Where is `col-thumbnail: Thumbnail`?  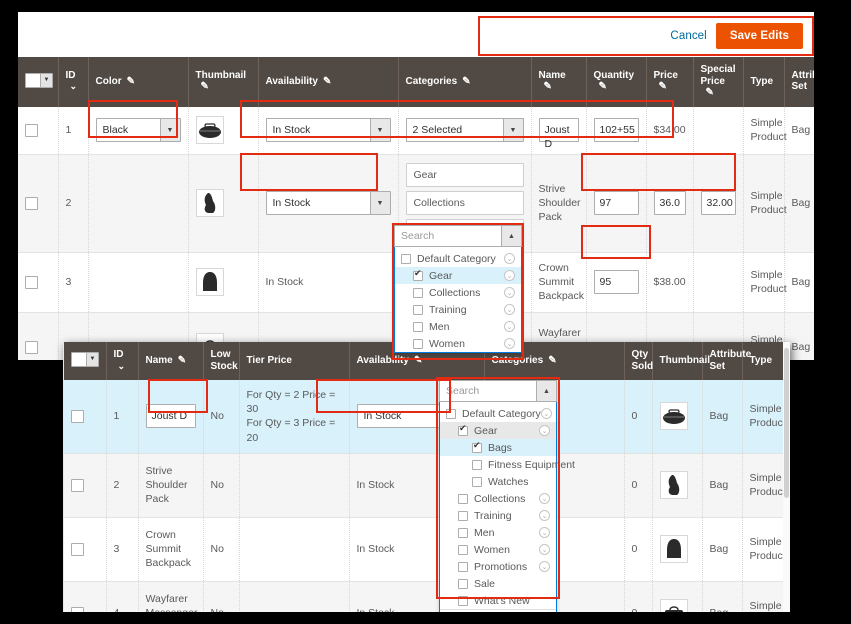 col-thumbnail: Thumbnail is located at coordinates (681, 361).